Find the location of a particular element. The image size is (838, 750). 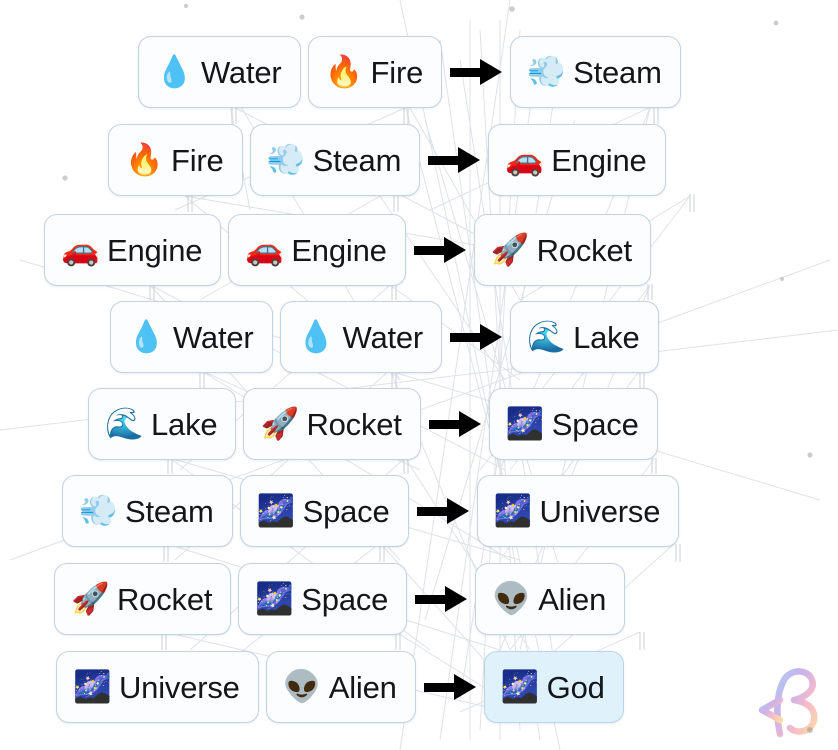

recipe-row: 🌊 Lake 🚀 Rocket 🌌 Space is located at coordinates (373, 424).